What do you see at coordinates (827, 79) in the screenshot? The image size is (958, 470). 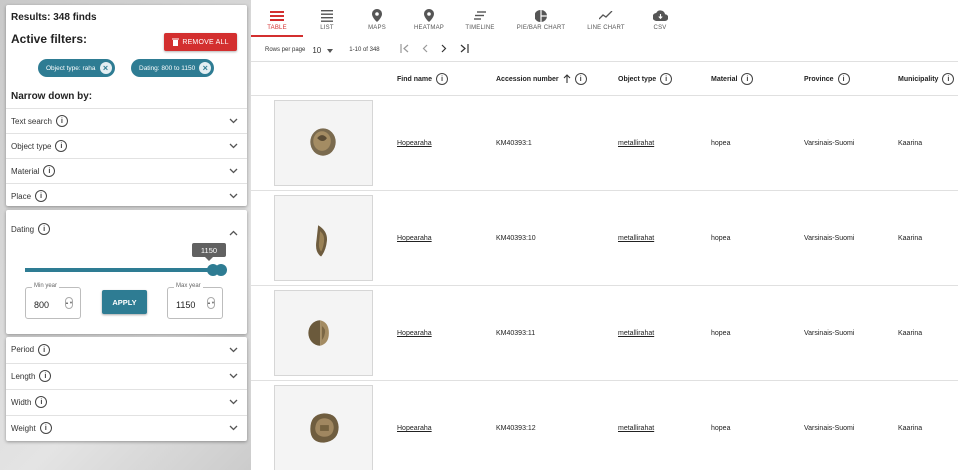 I see `header-province: Province i` at bounding box center [827, 79].